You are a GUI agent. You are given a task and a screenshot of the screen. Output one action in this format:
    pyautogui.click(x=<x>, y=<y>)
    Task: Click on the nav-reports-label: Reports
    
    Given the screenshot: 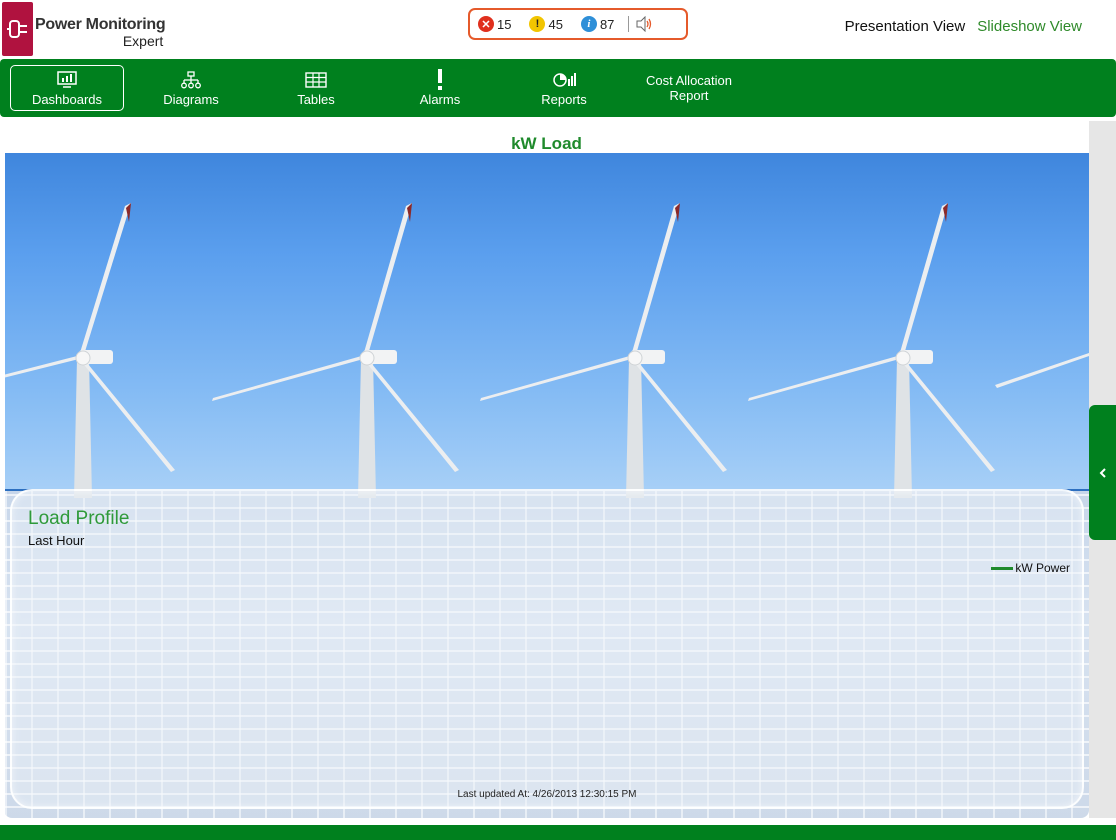 What is the action you would take?
    pyautogui.click(x=564, y=99)
    